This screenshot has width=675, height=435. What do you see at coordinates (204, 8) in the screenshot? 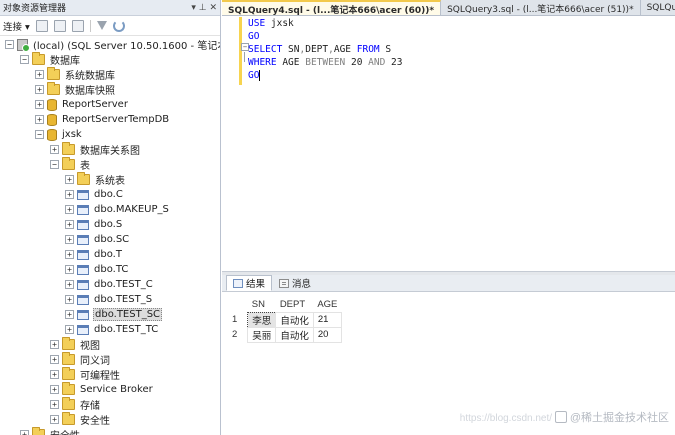
I see `panel-pin-close-icons: ▾ ⊥ ✕` at bounding box center [204, 8].